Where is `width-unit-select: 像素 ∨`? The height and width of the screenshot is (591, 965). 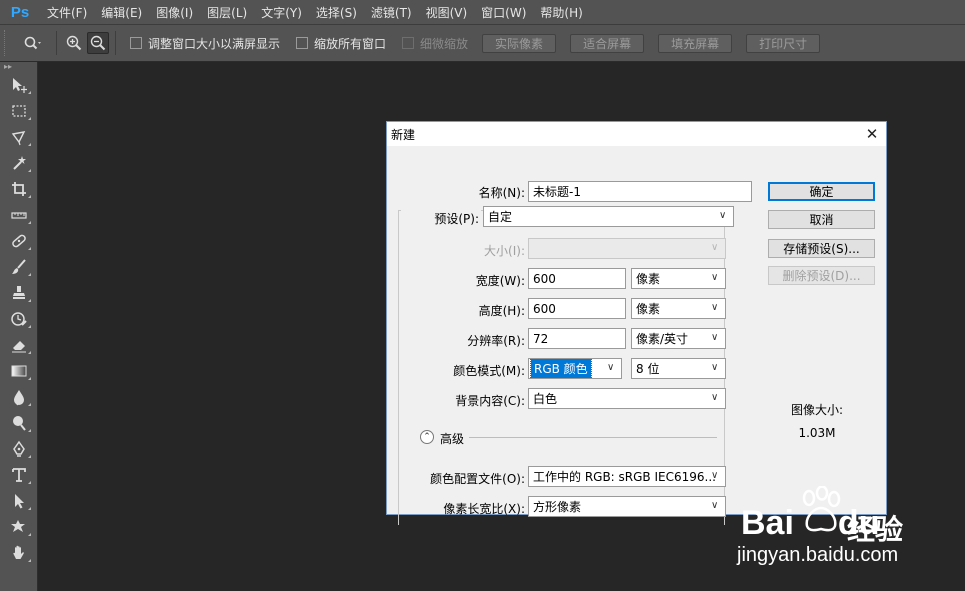 width-unit-select: 像素 ∨ is located at coordinates (678, 278).